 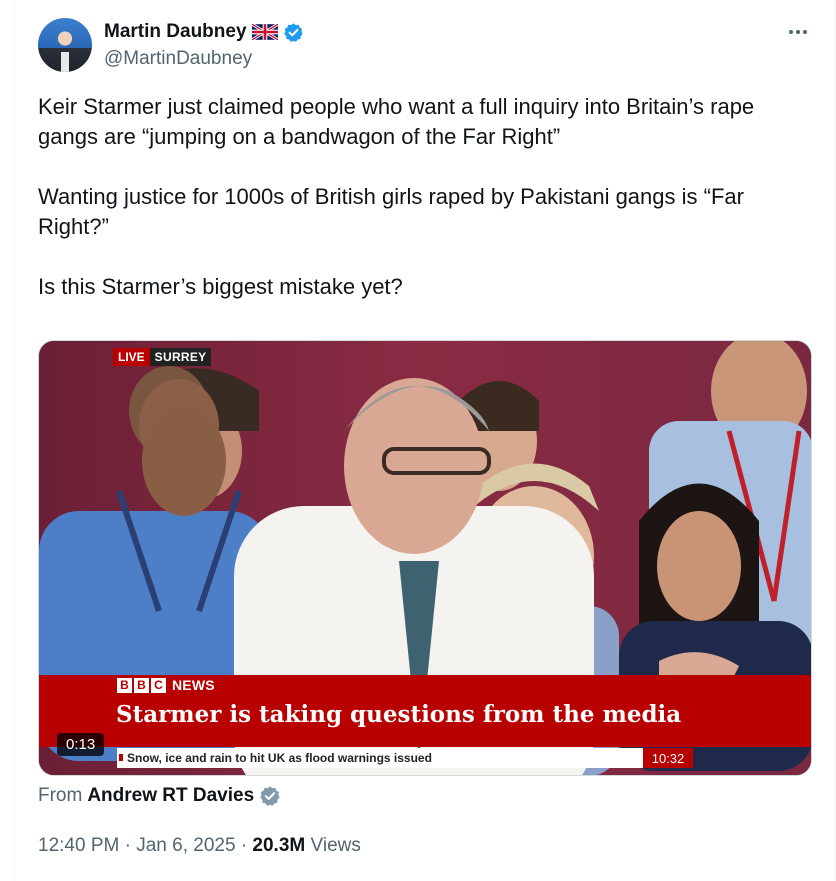 I want to click on video-source: From Andrew RT Davies, so click(x=159, y=796).